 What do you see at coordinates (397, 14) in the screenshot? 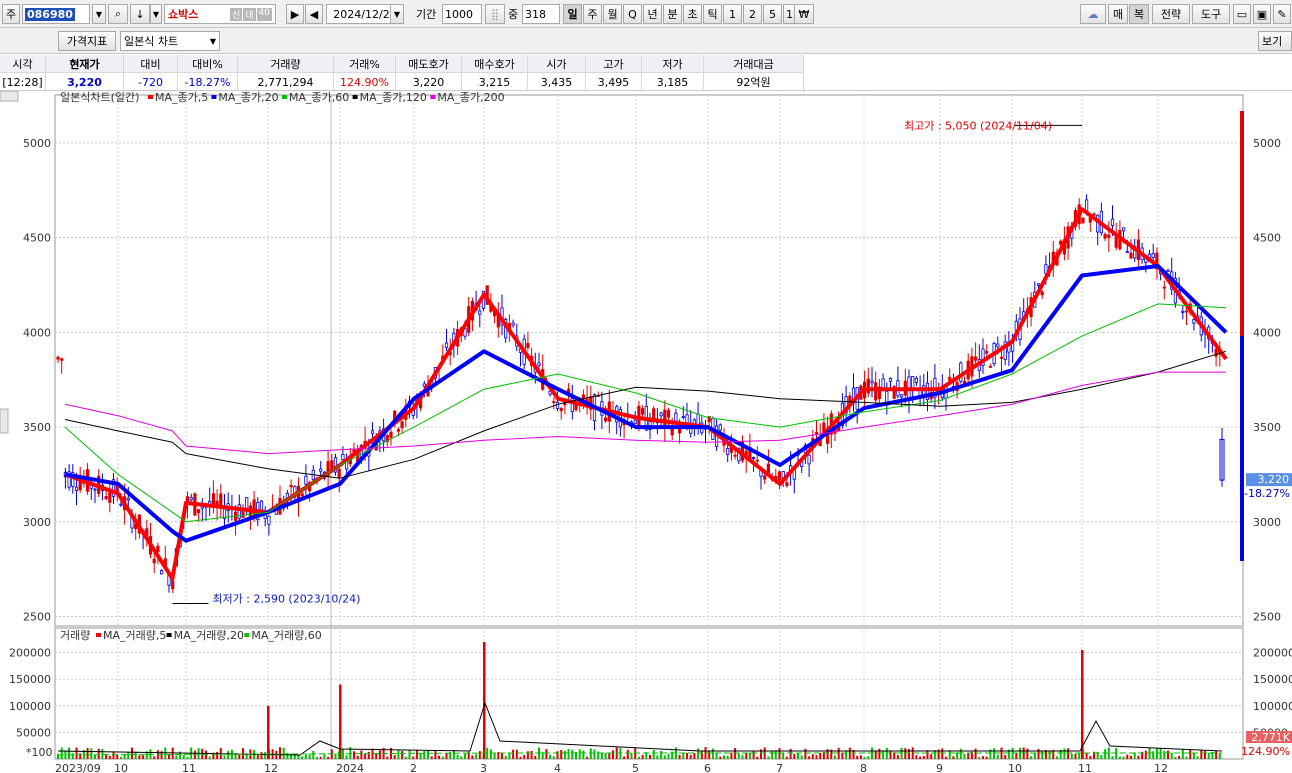
I see `date-dropdown-icon: ▼` at bounding box center [397, 14].